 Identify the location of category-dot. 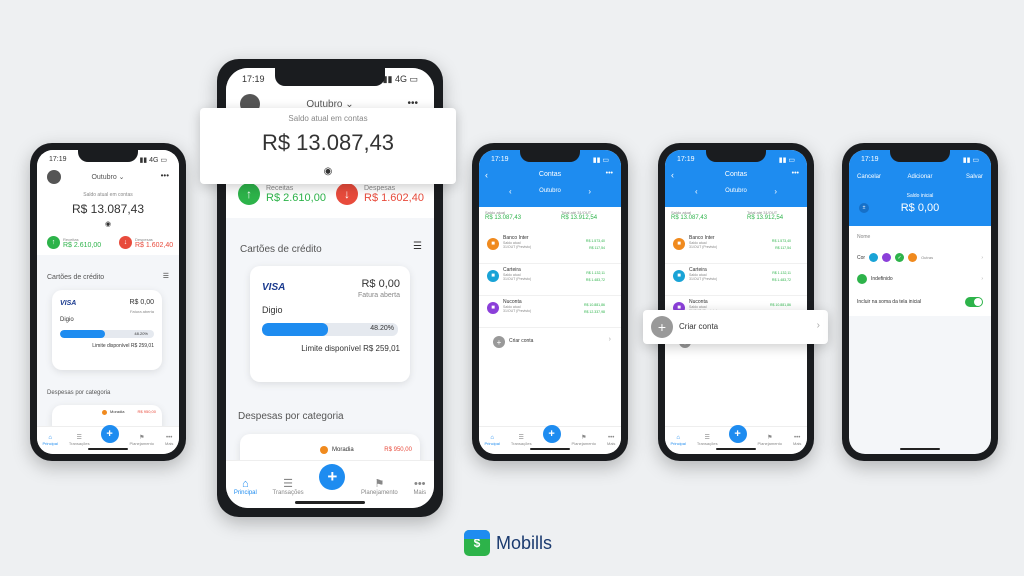
(104, 412).